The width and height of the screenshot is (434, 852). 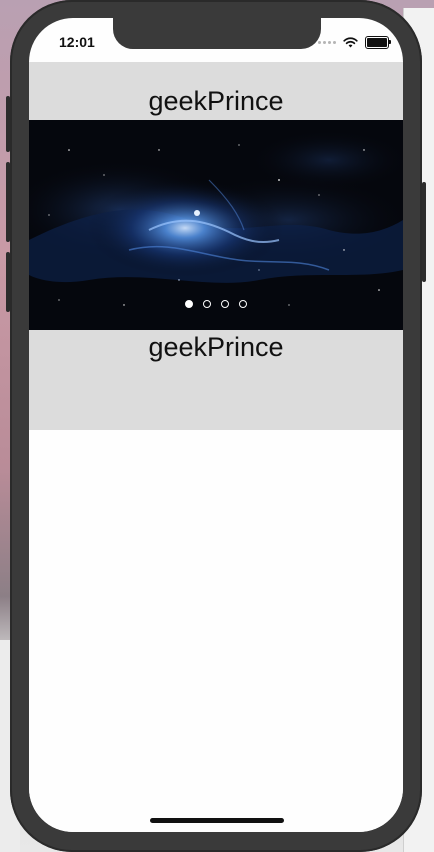 What do you see at coordinates (8, 282) in the screenshot?
I see `volume-down-button` at bounding box center [8, 282].